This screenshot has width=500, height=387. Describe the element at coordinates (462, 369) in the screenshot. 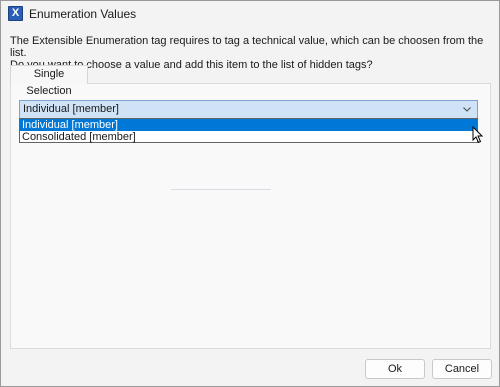

I see `cancel-button: Cancel` at that location.